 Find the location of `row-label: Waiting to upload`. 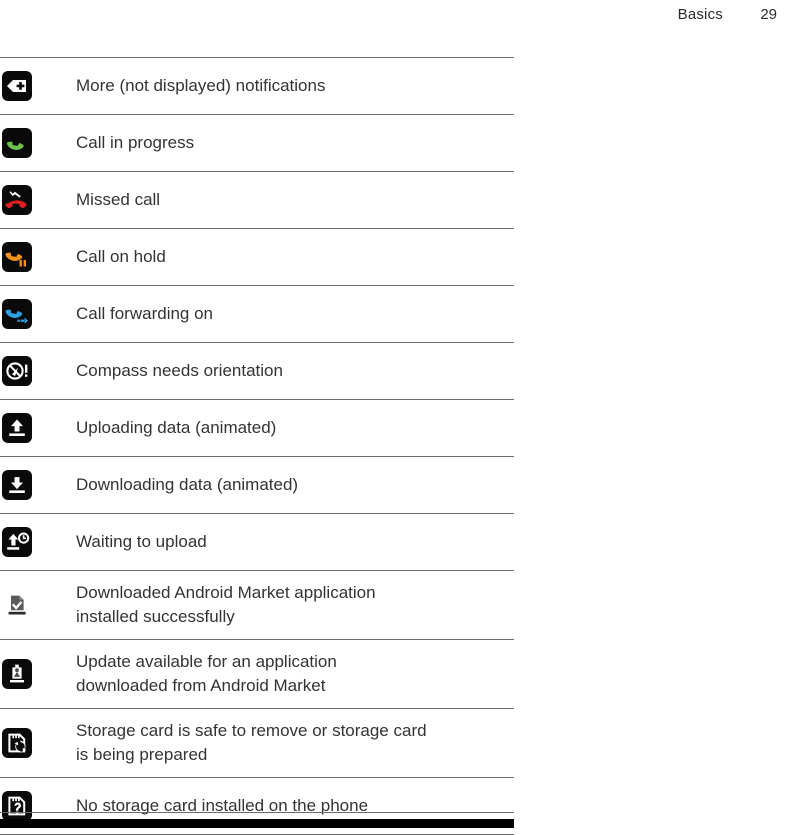

row-label: Waiting to upload is located at coordinates (295, 542).